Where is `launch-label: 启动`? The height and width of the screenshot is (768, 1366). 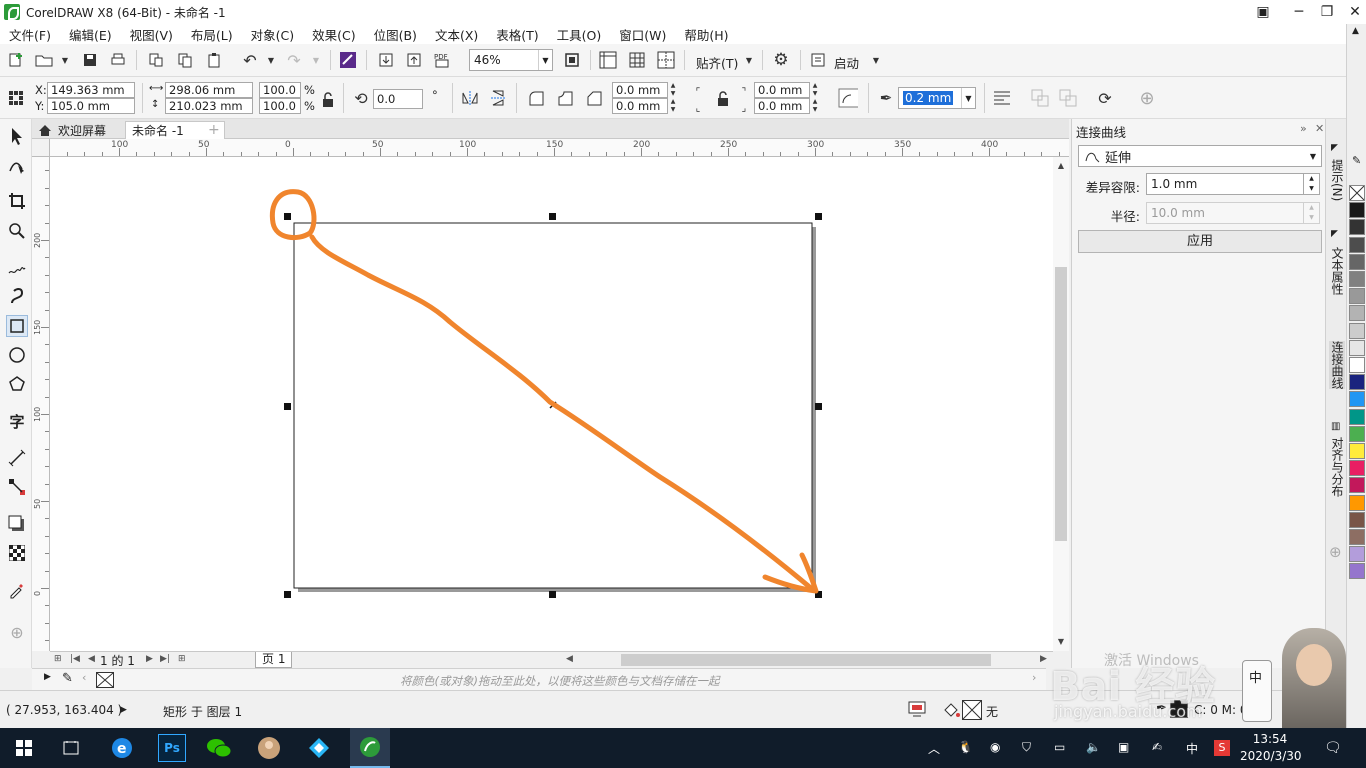
launch-label: 启动 is located at coordinates (846, 62).